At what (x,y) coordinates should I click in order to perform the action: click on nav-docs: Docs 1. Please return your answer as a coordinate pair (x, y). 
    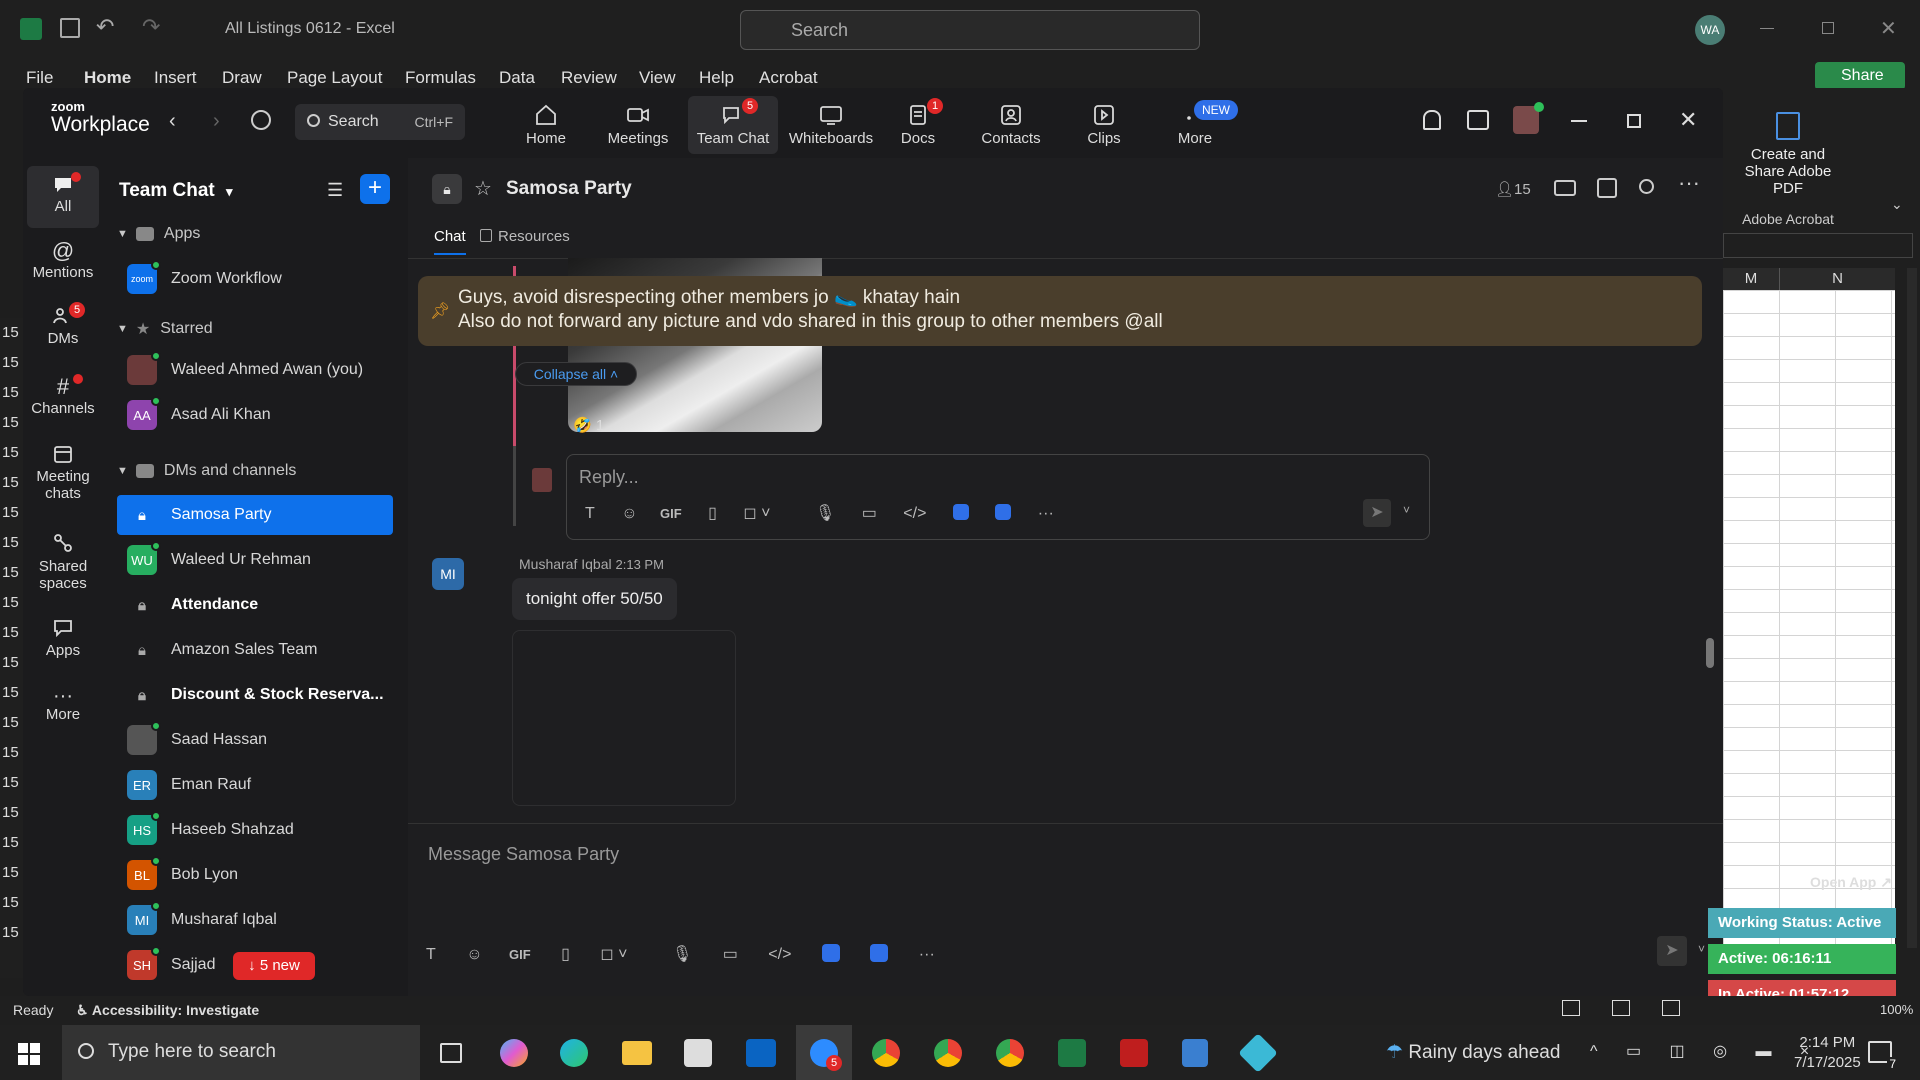
    Looking at the image, I should click on (918, 125).